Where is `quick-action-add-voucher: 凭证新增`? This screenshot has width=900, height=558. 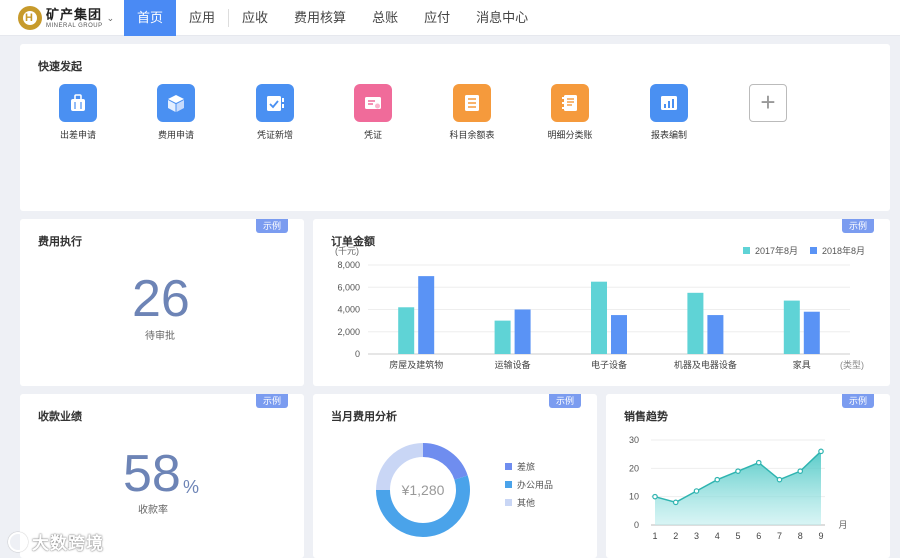
quick-action-add-voucher: 凭证新增 is located at coordinates (275, 112).